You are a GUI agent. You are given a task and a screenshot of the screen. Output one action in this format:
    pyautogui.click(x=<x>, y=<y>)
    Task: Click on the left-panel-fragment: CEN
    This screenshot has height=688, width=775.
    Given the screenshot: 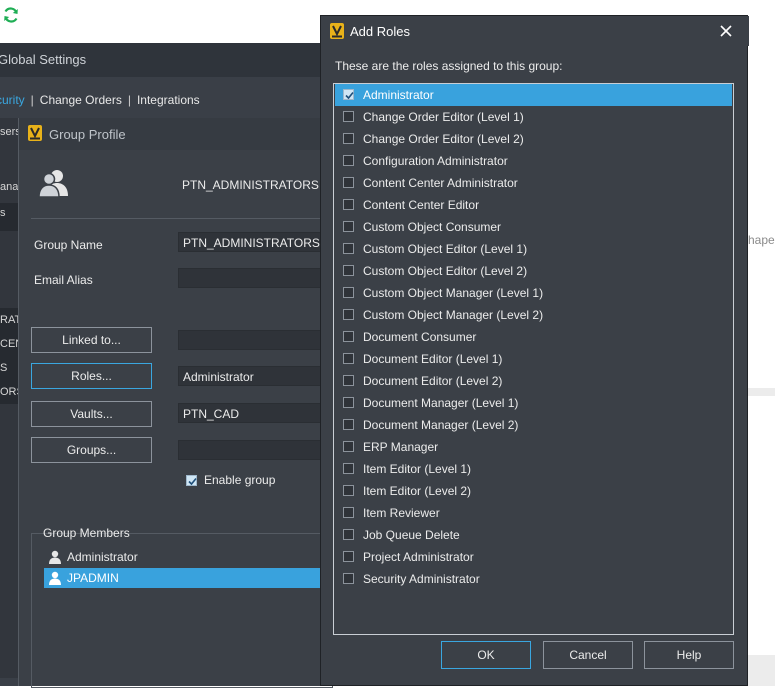 What is the action you would take?
    pyautogui.click(x=9, y=344)
    